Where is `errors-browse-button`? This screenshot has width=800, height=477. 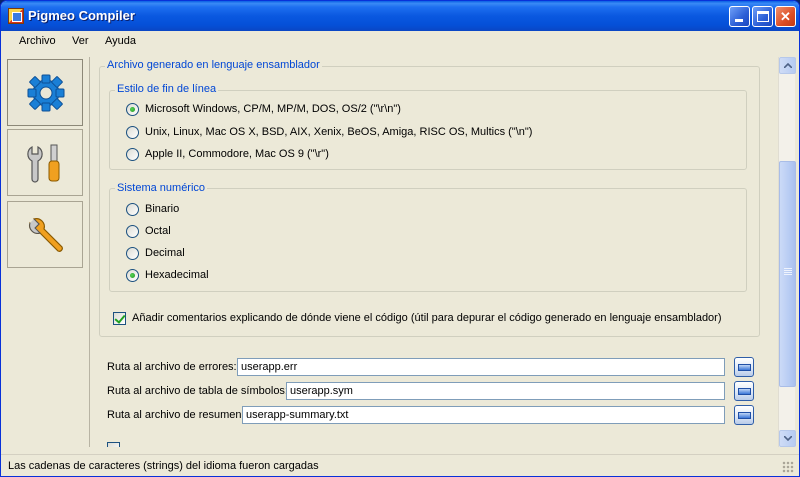
errors-browse-button is located at coordinates (744, 367).